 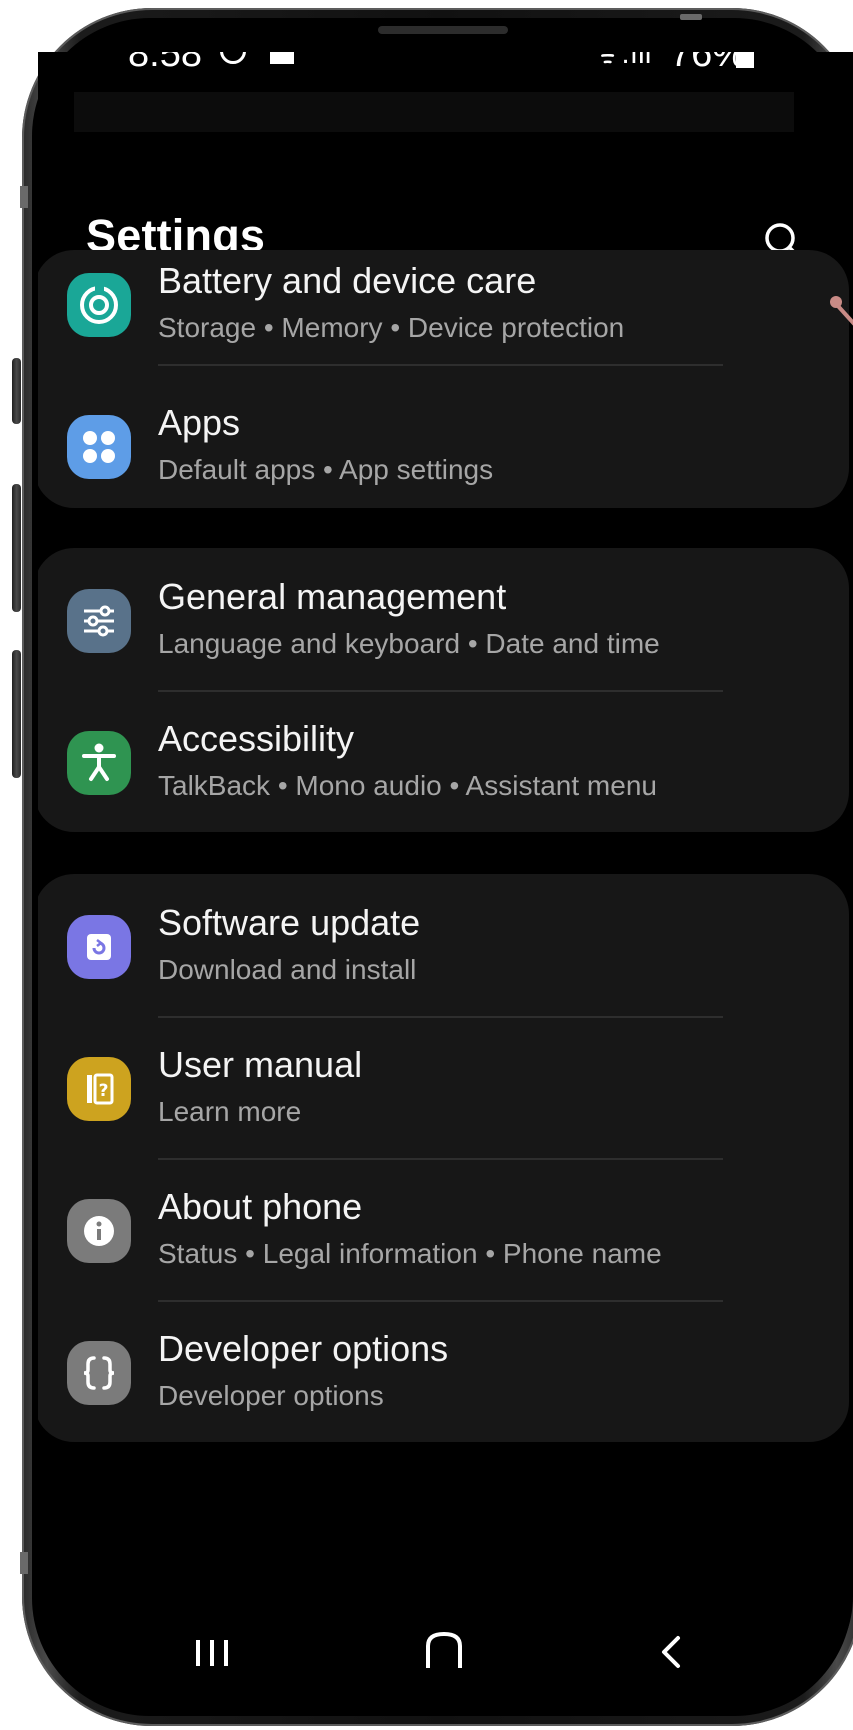 What do you see at coordinates (708, 63) in the screenshot?
I see `battery-percent: 76%` at bounding box center [708, 63].